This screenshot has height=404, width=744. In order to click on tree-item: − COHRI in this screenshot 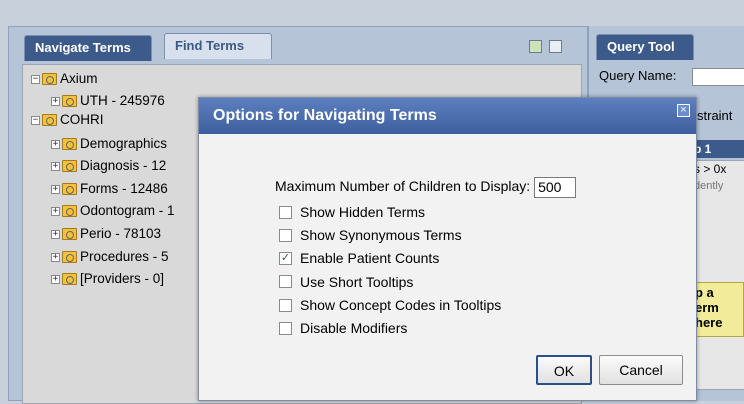, I will do `click(67, 120)`.